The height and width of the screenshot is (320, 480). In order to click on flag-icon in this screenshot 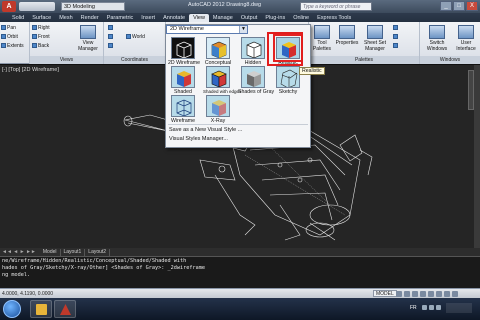, I will do `click(424, 307)`.